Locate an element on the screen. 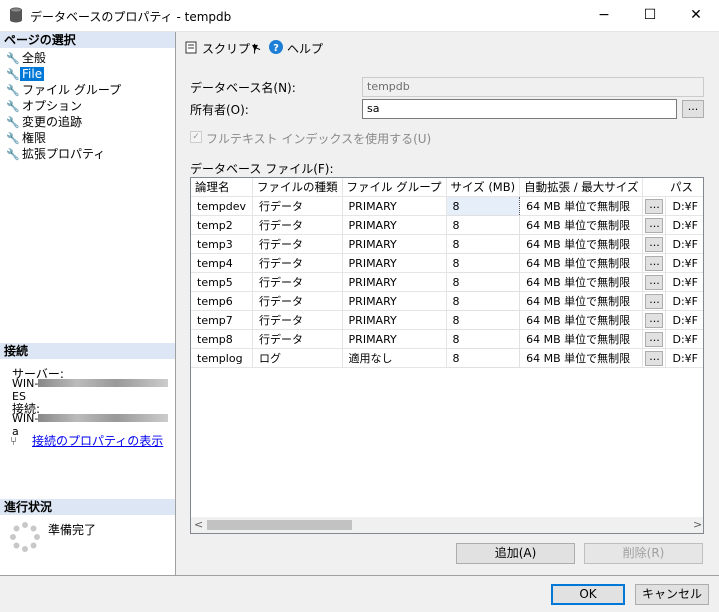 The height and width of the screenshot is (612, 719). script-dropdown-icon: ▾ is located at coordinates (255, 47).